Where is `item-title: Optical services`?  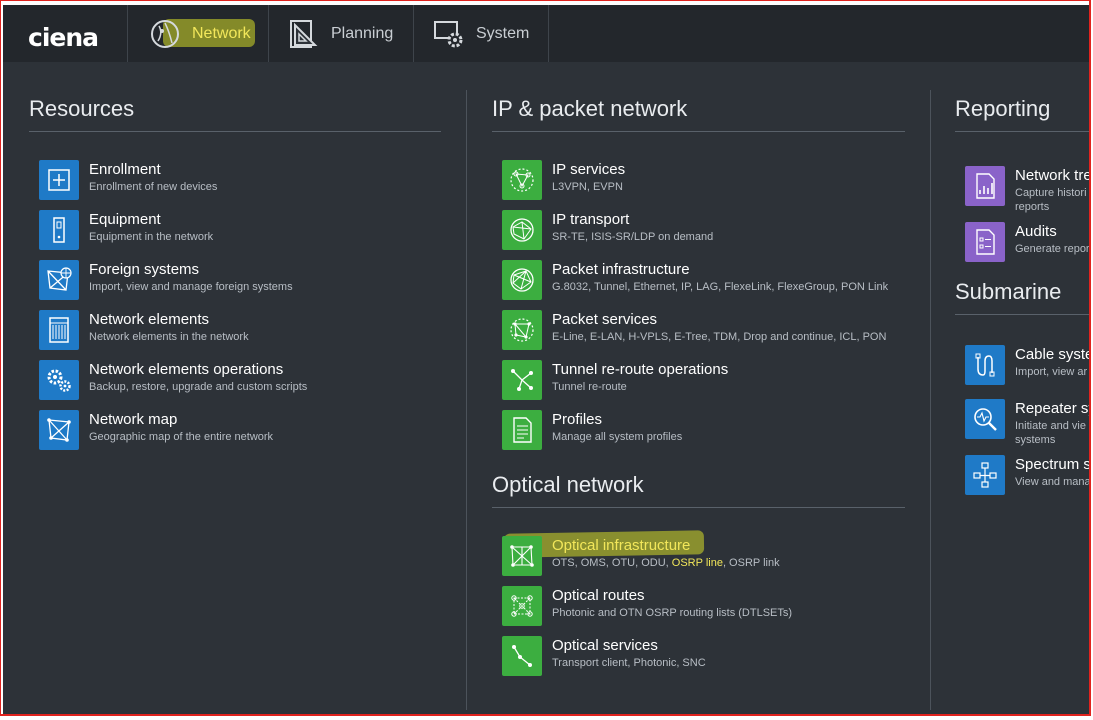 item-title: Optical services is located at coordinates (605, 645).